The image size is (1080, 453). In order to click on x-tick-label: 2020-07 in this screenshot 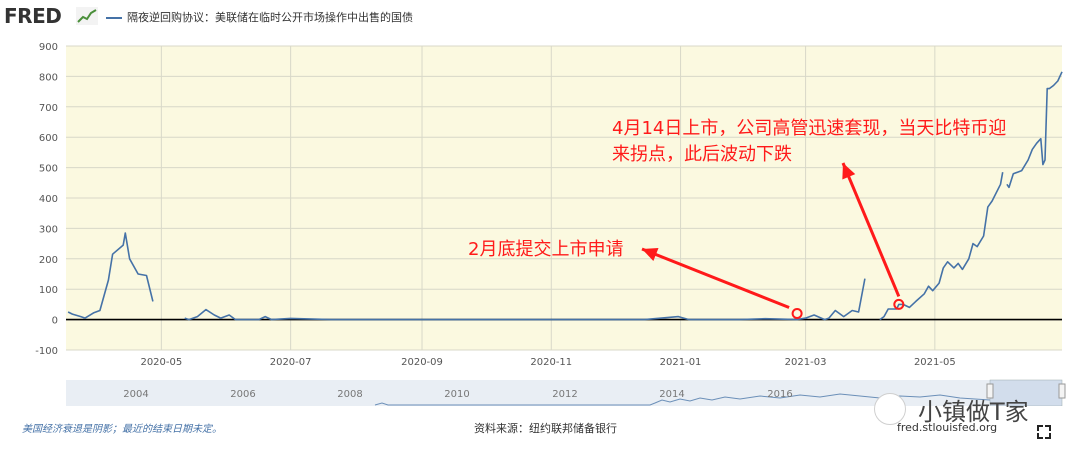, I will do `click(291, 362)`.